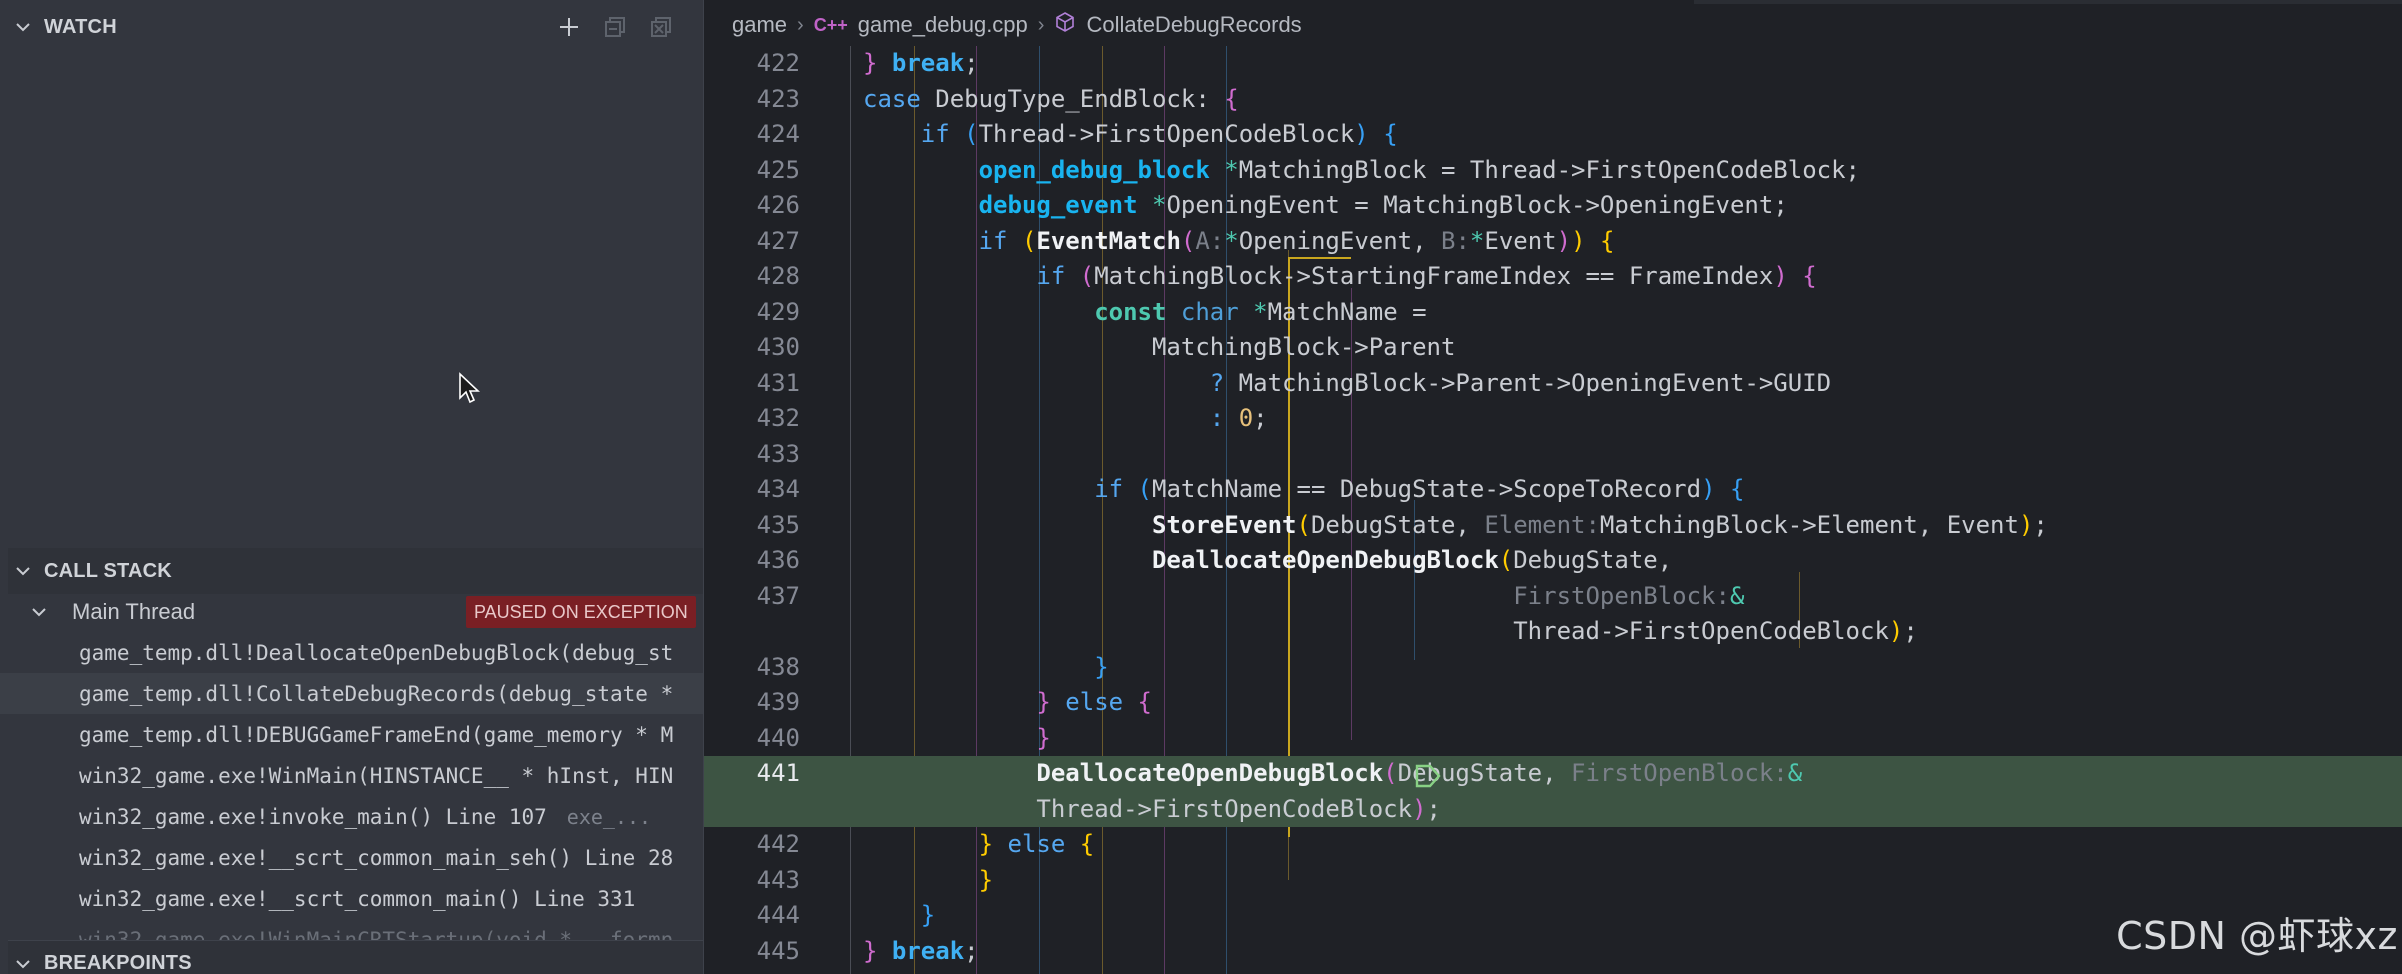 Image resolution: width=2402 pixels, height=974 pixels. I want to click on code-text: : 0;, so click(1238, 418).